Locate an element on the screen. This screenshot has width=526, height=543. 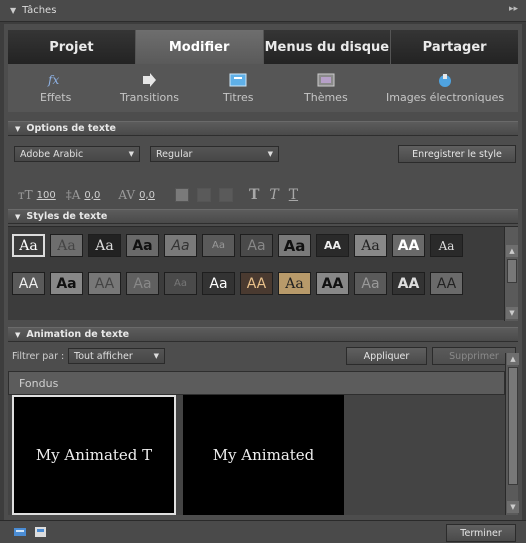
save-style-button: Enregistrer le style is located at coordinates (457, 154).